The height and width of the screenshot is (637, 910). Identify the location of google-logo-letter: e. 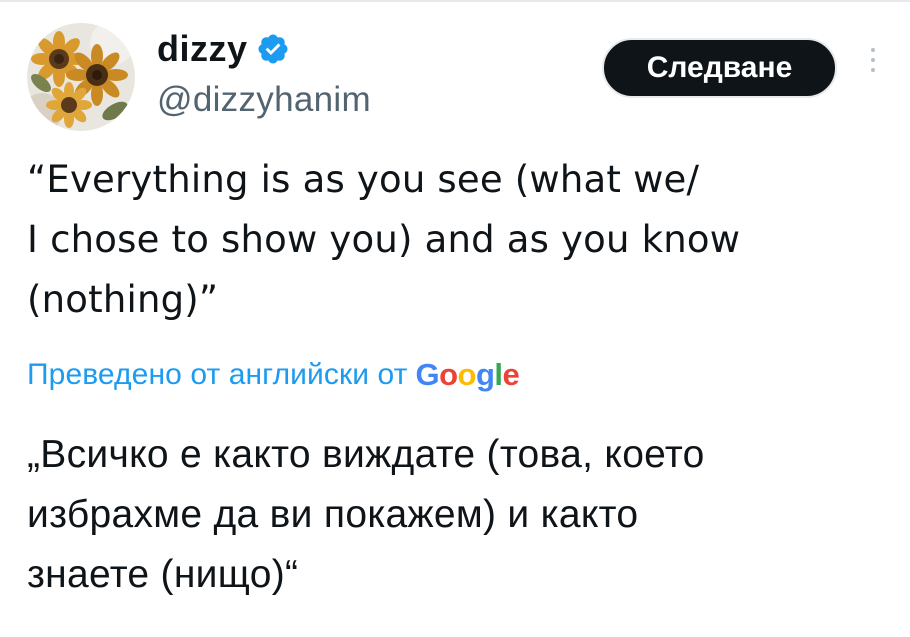
(511, 374).